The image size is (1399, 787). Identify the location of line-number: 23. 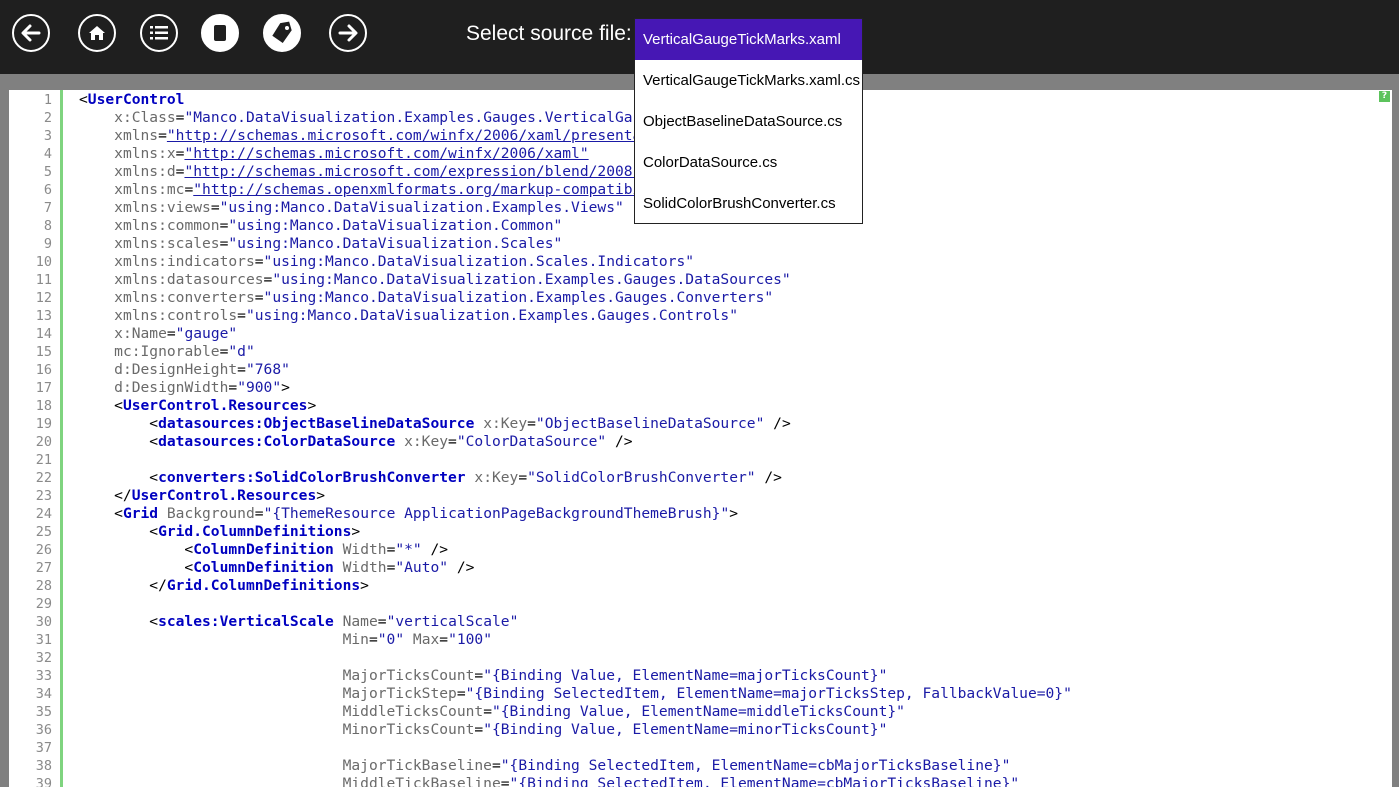
(43, 496).